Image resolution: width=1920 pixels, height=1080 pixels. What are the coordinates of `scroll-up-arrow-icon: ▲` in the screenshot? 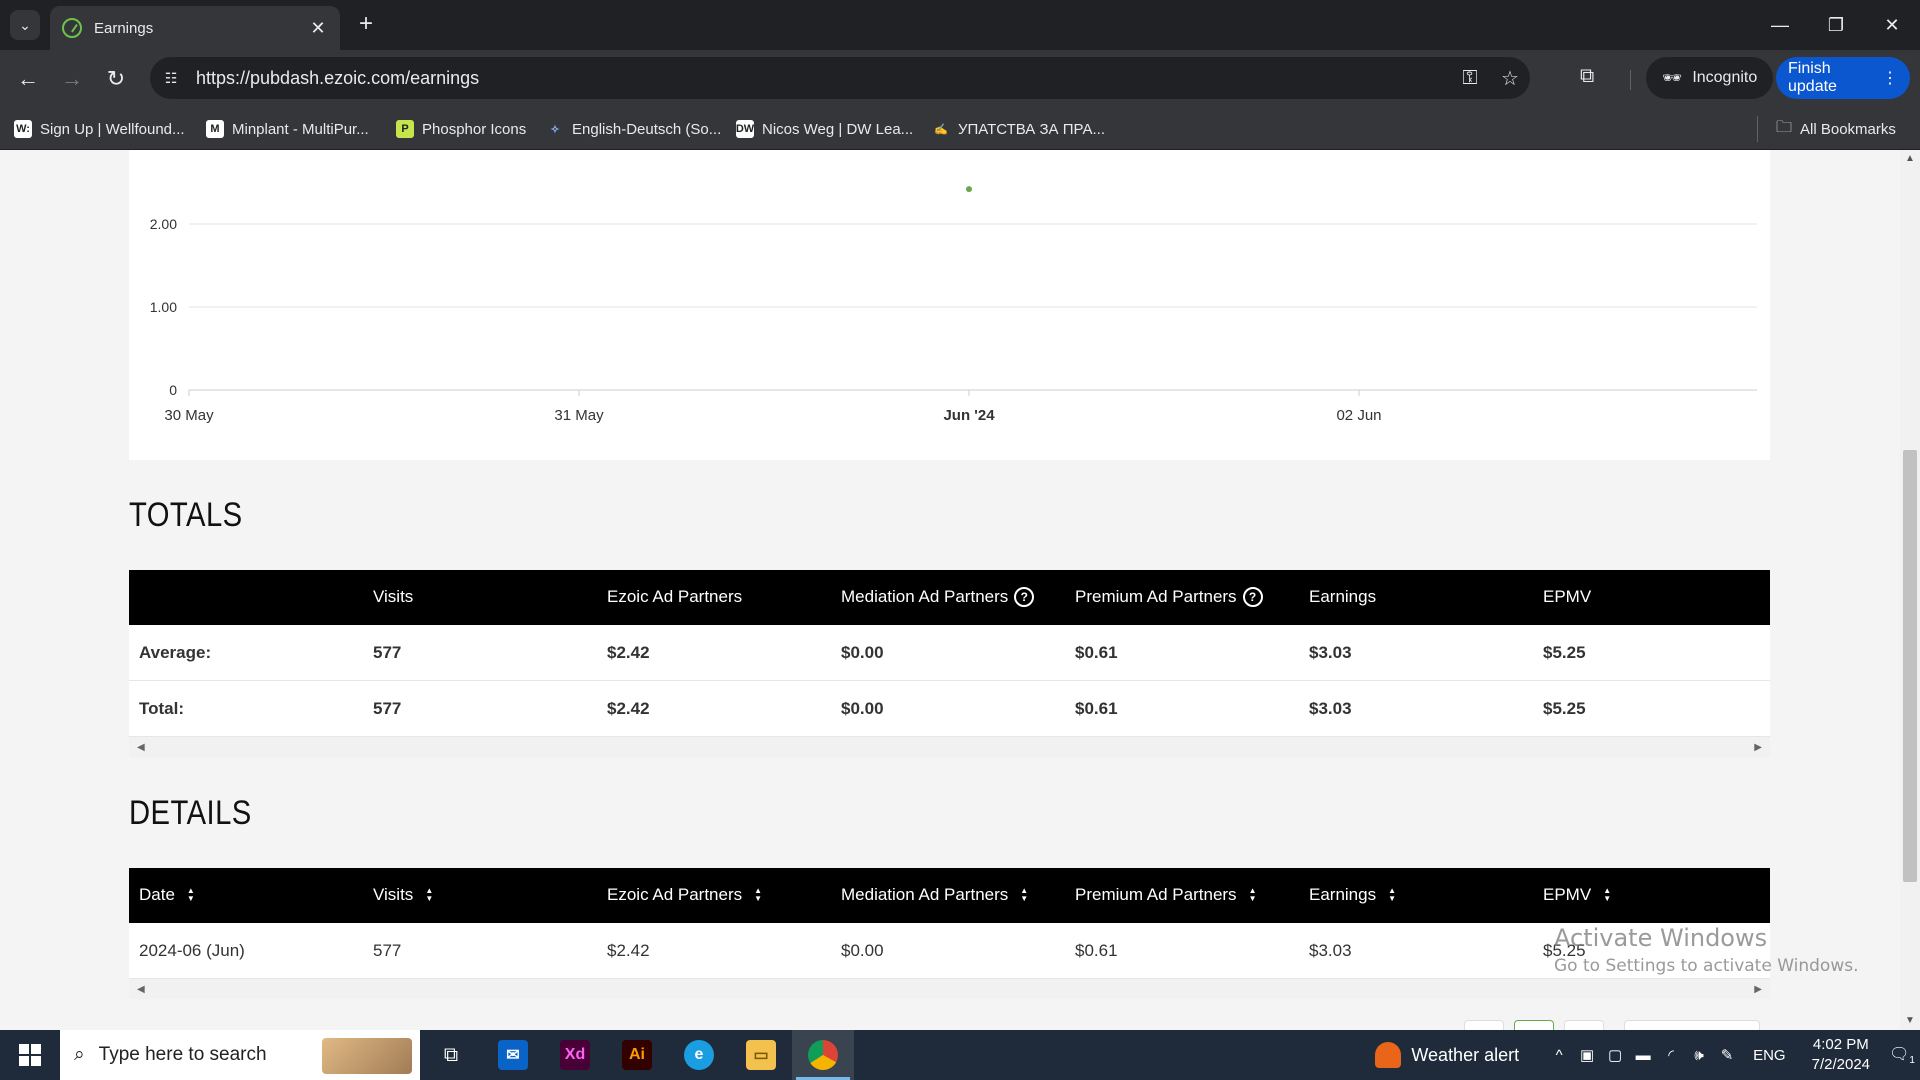 It's located at (1910, 159).